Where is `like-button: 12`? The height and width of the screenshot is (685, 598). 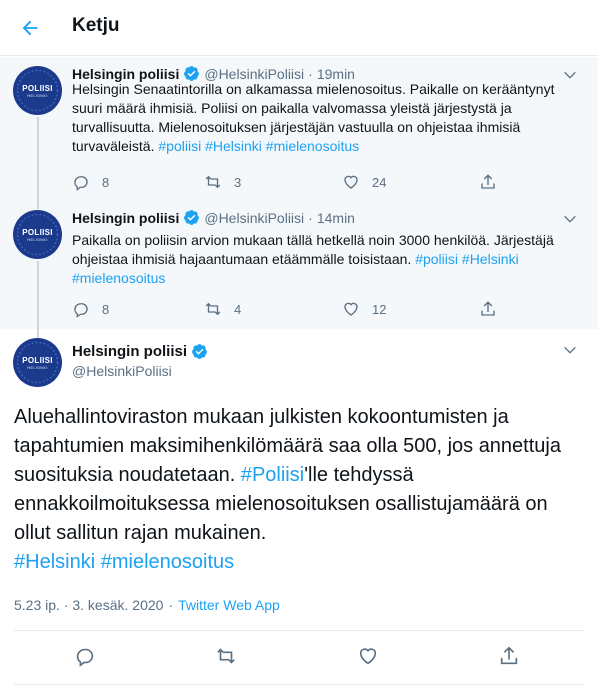
like-button: 12 is located at coordinates (364, 309).